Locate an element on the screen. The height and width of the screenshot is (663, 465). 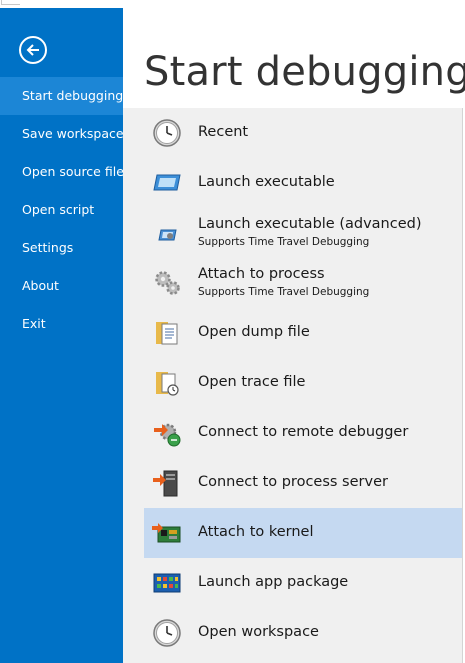
sidebar-item-start-debugging: Start debugging is located at coordinates (61, 96).